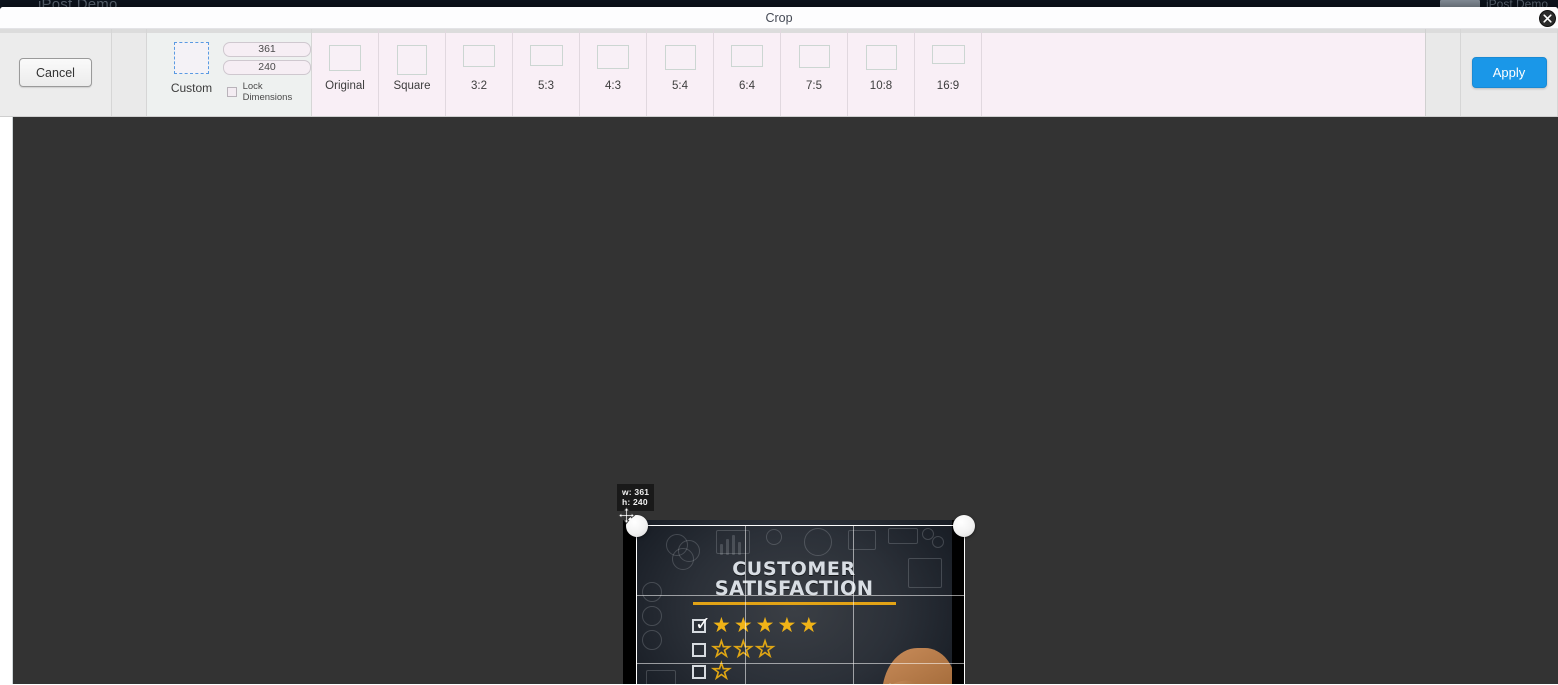  I want to click on custom-preset: Custom, so click(191, 68).